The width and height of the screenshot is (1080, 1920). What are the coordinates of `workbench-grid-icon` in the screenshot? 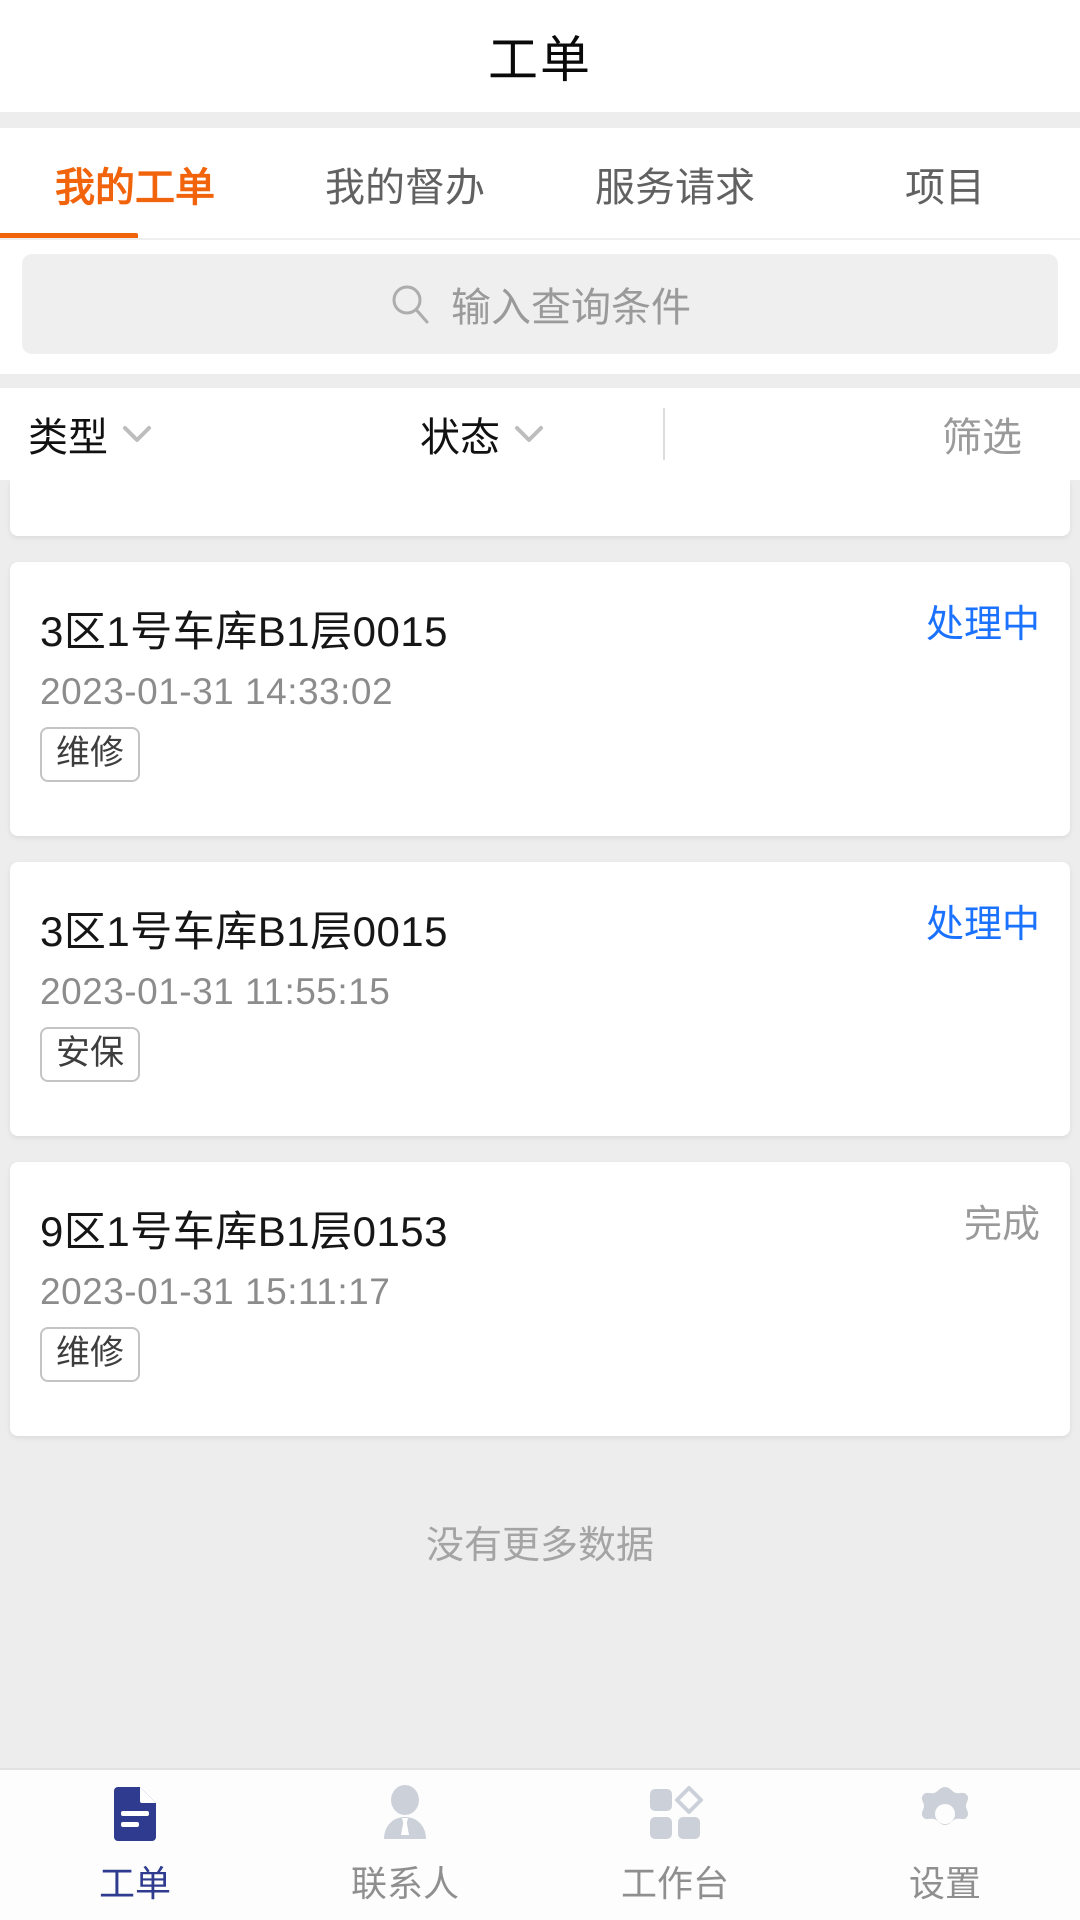 It's located at (676, 1812).